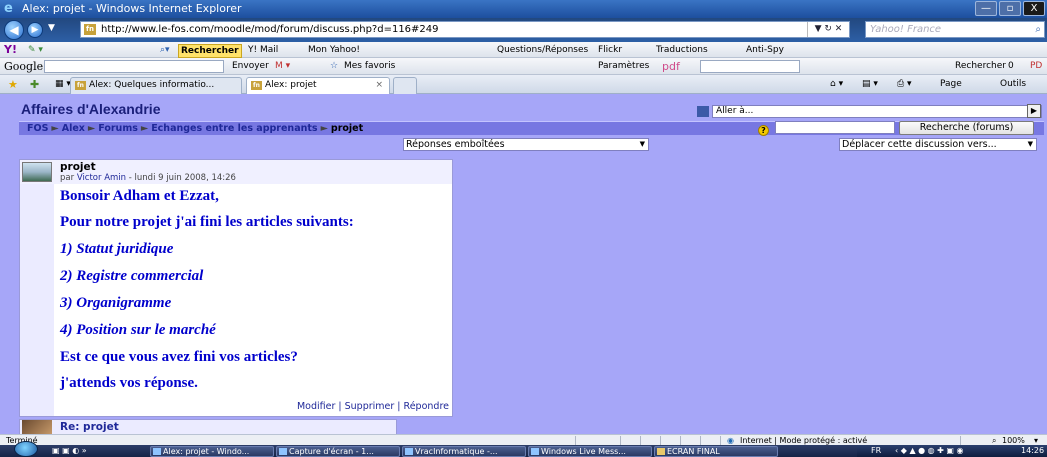  Describe the element at coordinates (282, 66) in the screenshot. I see `gmail-icon: M ▾` at that location.